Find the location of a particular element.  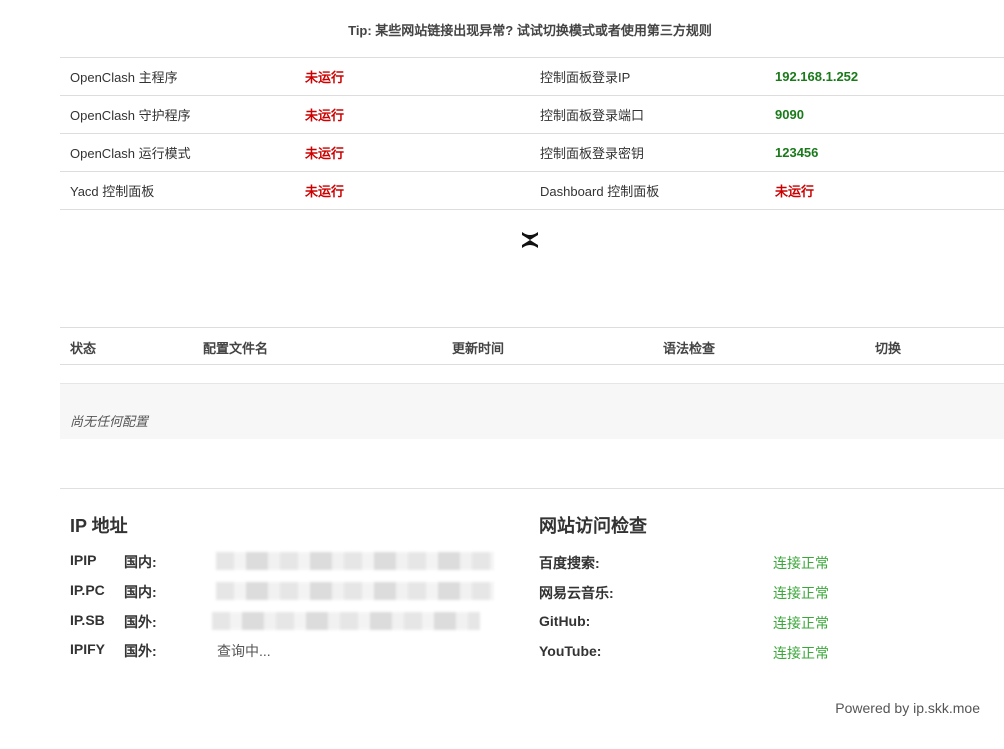

check-row: GitHub: 连接正常 is located at coordinates (759, 623).